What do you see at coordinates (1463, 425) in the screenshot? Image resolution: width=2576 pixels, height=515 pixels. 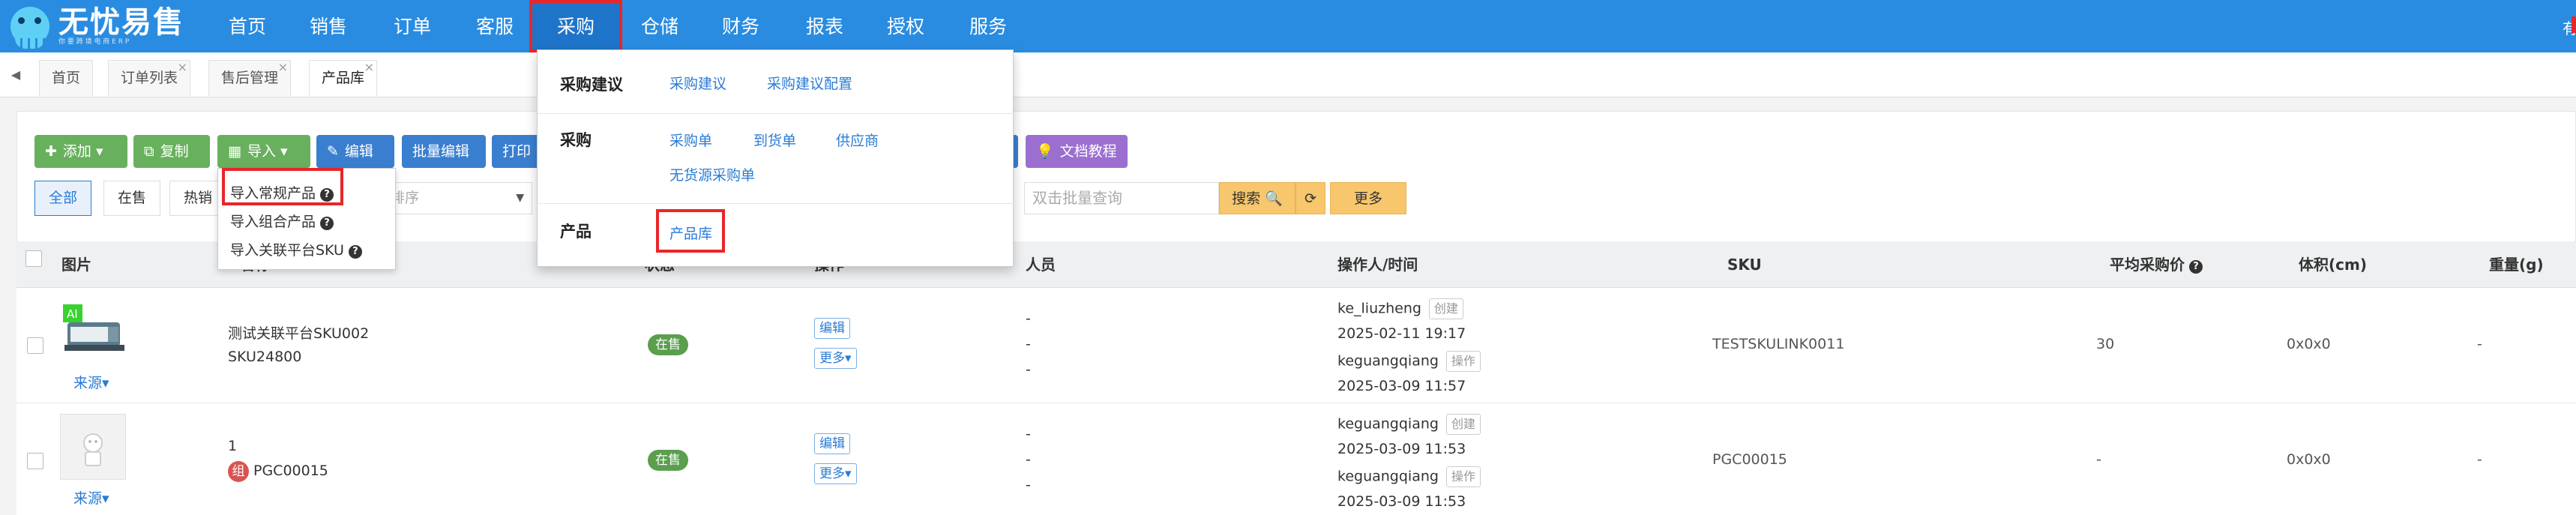 I see `created-tag: 创建` at bounding box center [1463, 425].